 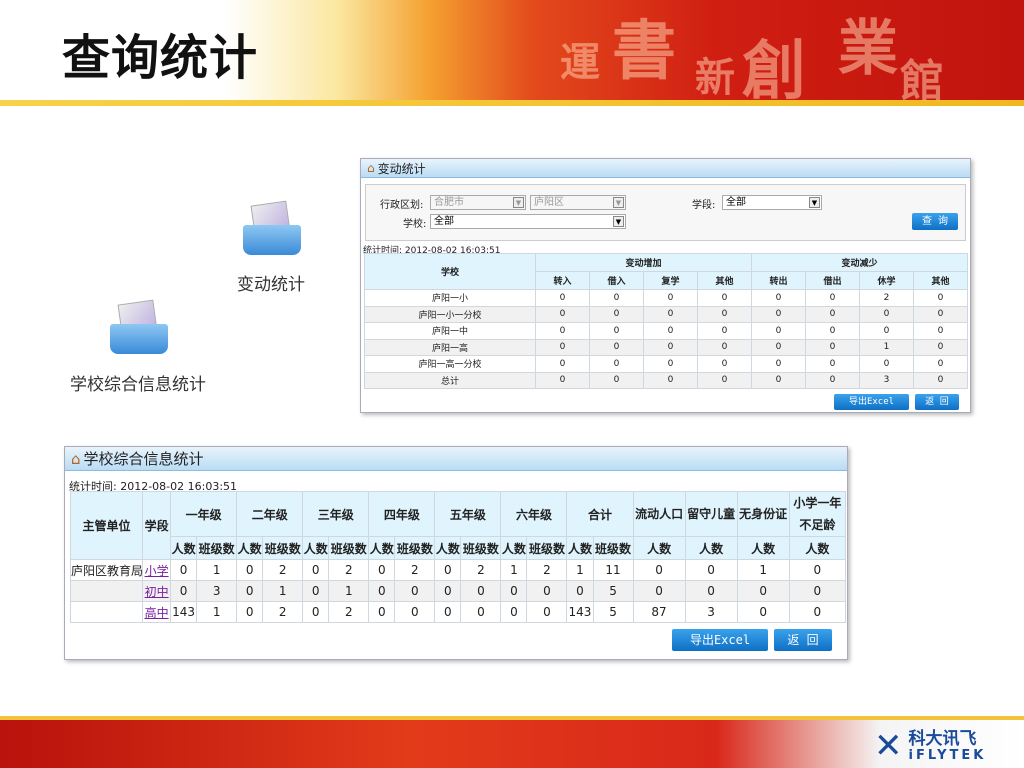 I want to click on school-name-cell: 总计, so click(x=450, y=380).